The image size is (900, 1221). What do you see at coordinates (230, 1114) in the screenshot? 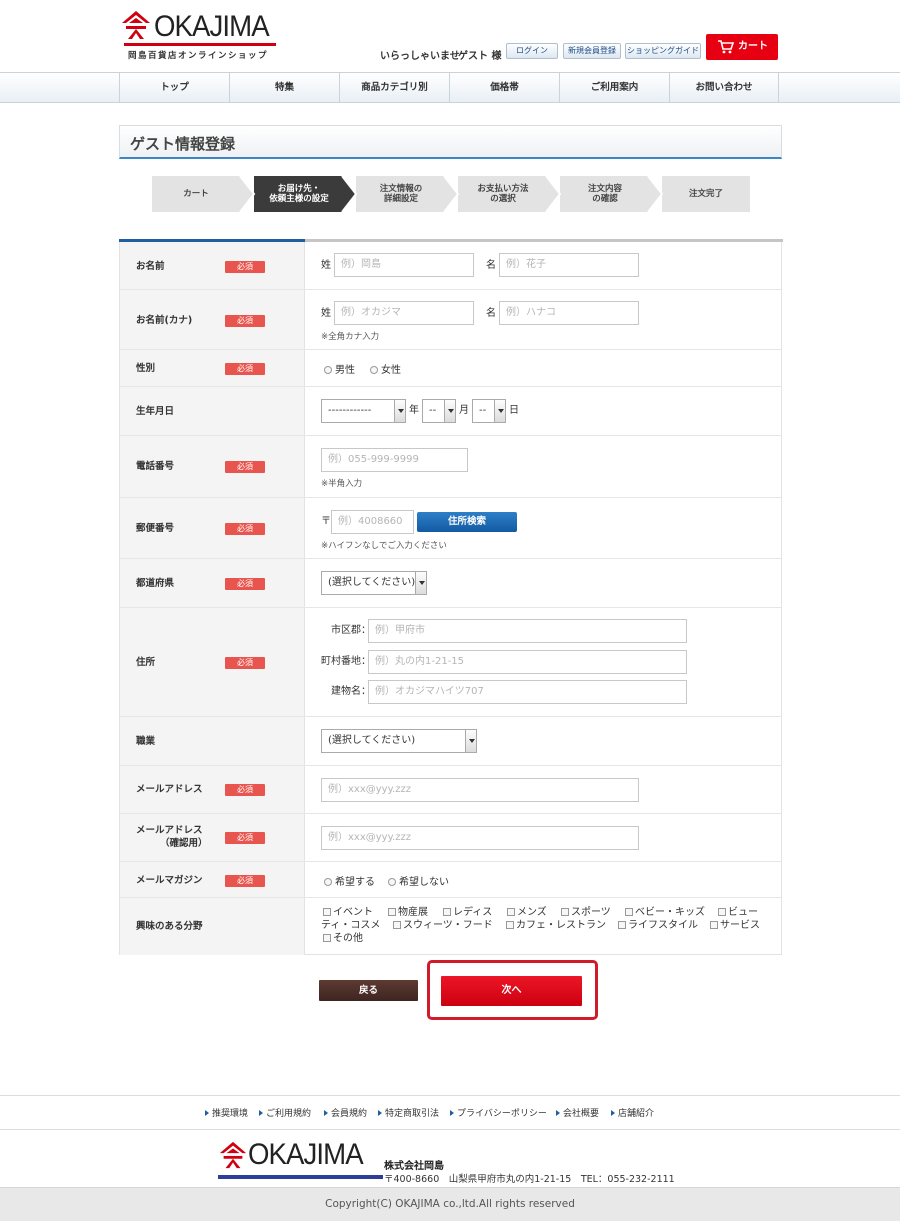
I see `link-label: 推奨環境` at bounding box center [230, 1114].